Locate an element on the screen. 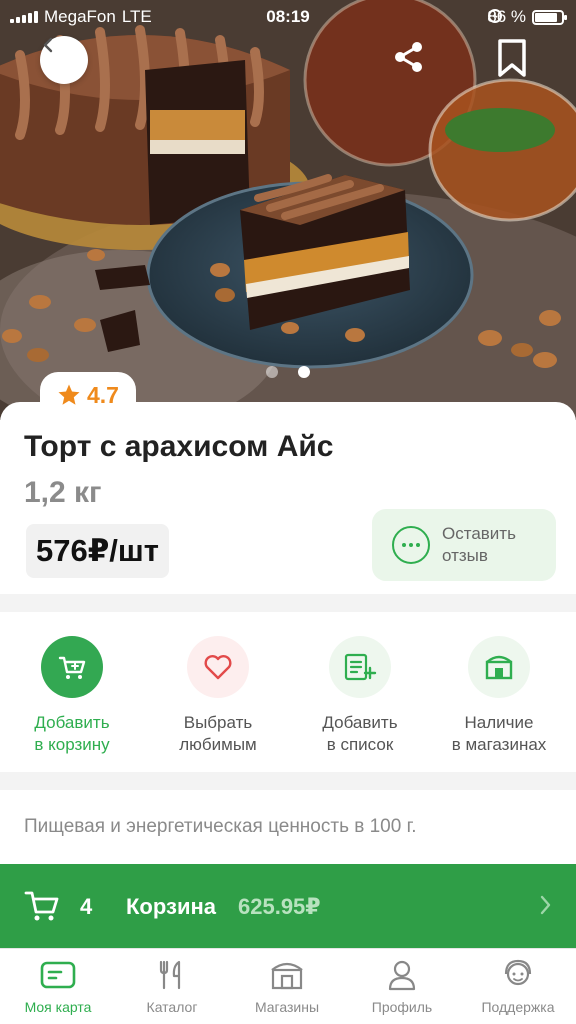 Image resolution: width=576 pixels, height=1024 pixels. product-weight: 1,2 кг is located at coordinates (63, 492).